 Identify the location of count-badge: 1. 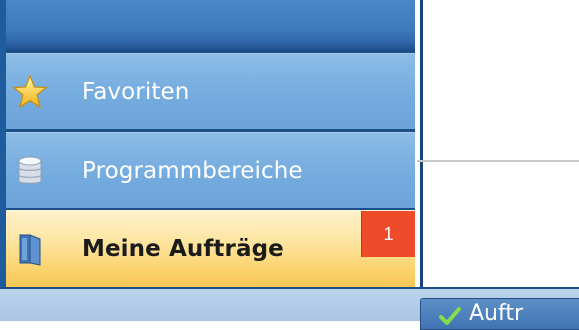
(388, 234).